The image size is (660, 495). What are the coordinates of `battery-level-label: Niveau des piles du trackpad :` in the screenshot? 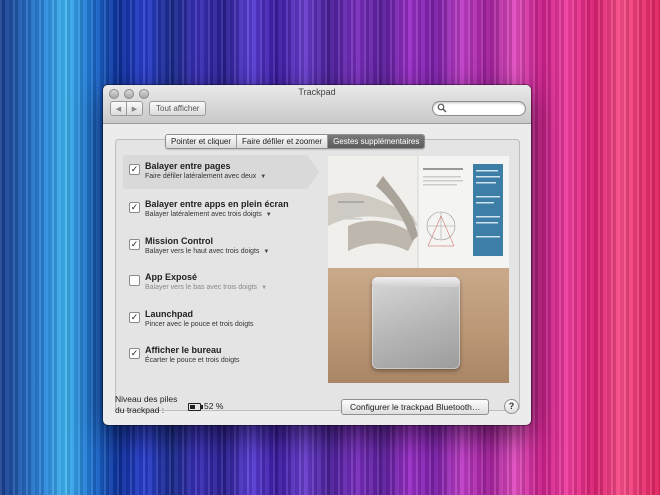 It's located at (146, 405).